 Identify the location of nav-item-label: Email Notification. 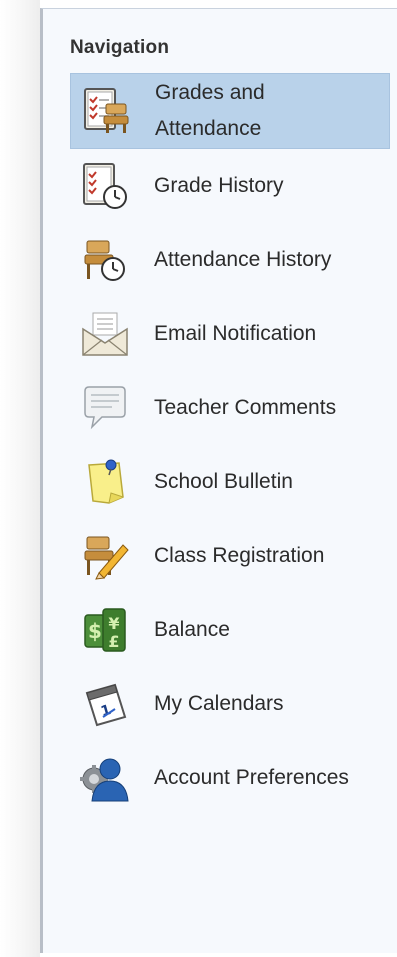
(235, 333).